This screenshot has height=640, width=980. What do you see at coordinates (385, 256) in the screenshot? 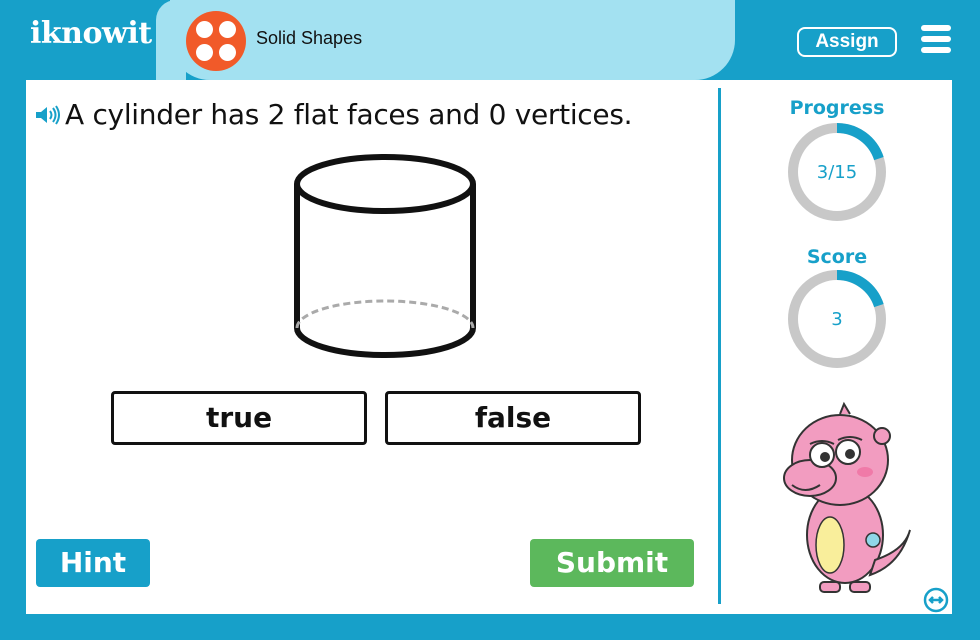
I see `cylinder-figure` at bounding box center [385, 256].